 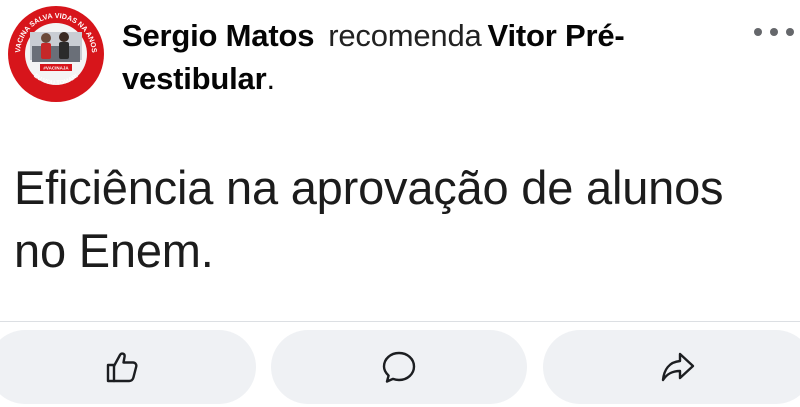 I want to click on like-button, so click(x=128, y=367).